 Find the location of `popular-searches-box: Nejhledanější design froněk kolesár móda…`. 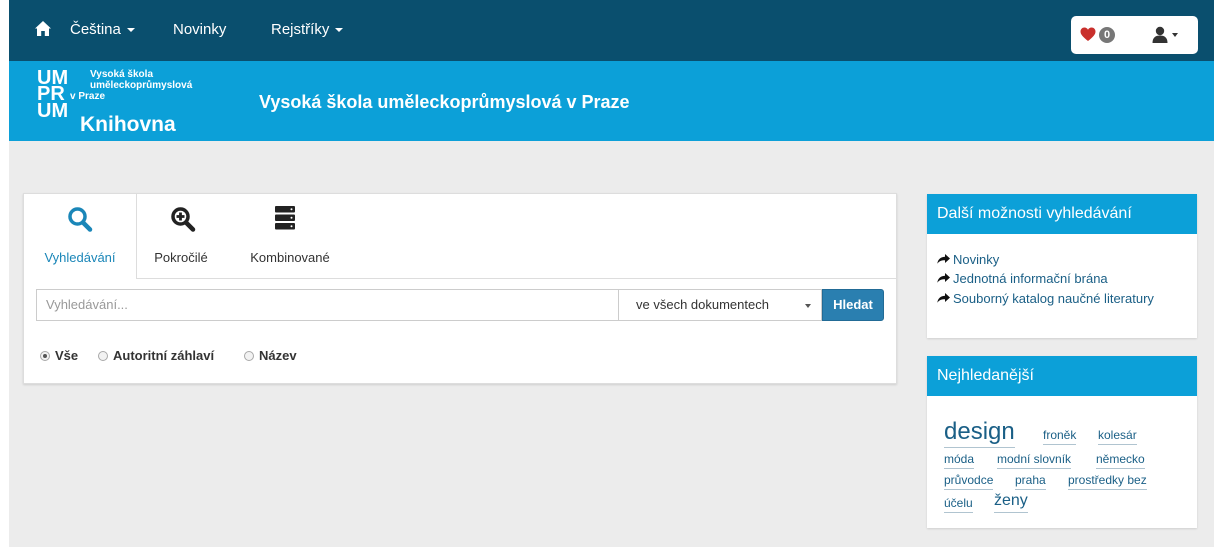

popular-searches-box: Nejhledanější design froněk kolesár móda… is located at coordinates (1062, 442).